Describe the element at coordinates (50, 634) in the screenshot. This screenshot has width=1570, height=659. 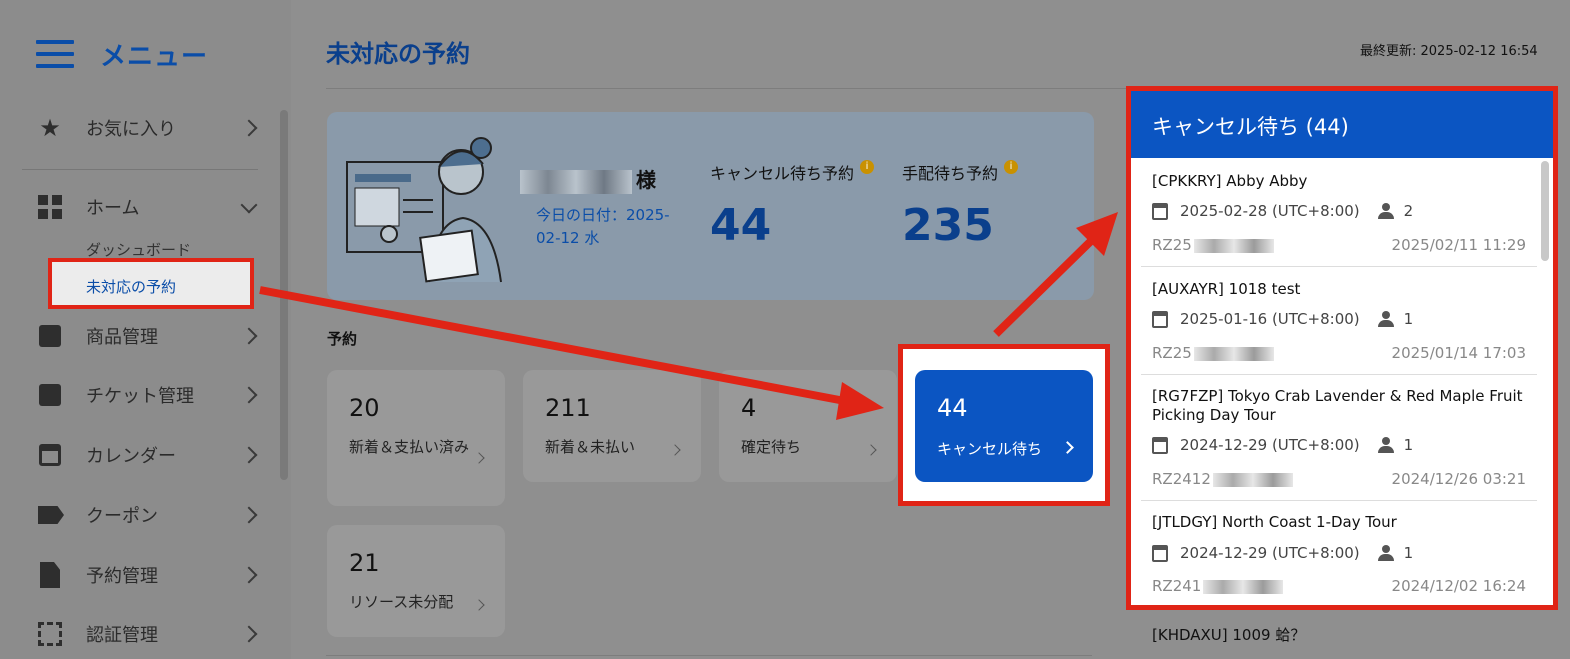
I see `scan-icon` at that location.